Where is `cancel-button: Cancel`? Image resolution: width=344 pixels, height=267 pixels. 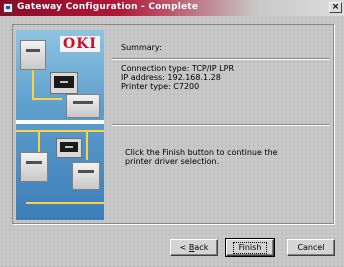
cancel-button: Cancel is located at coordinates (311, 247).